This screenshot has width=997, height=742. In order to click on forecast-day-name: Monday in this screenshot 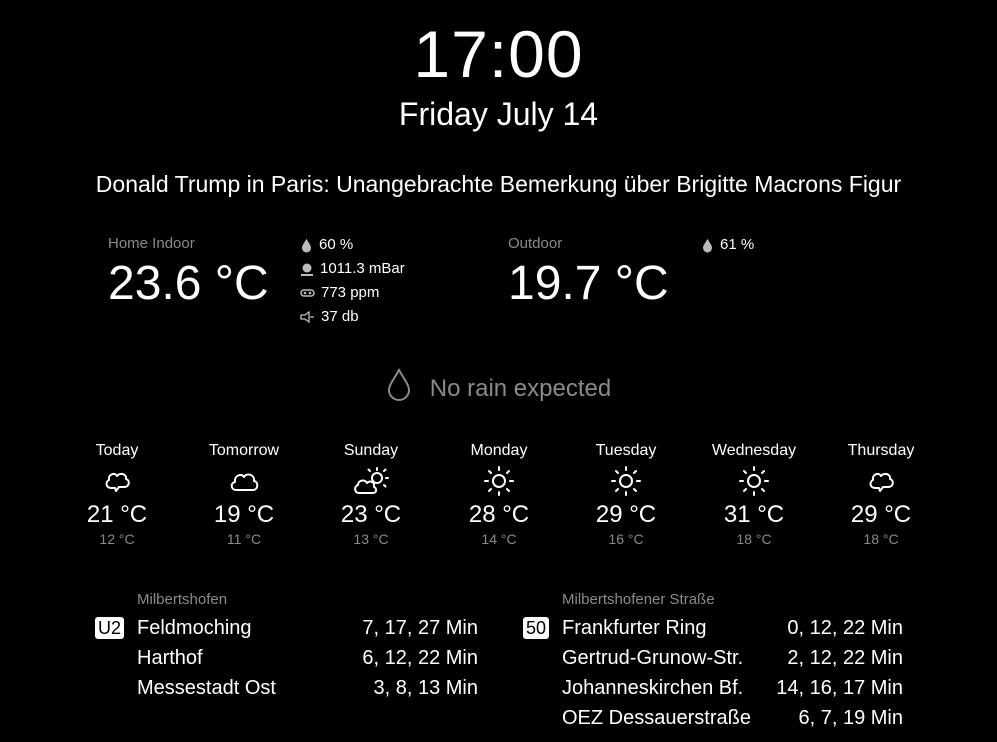, I will do `click(499, 450)`.